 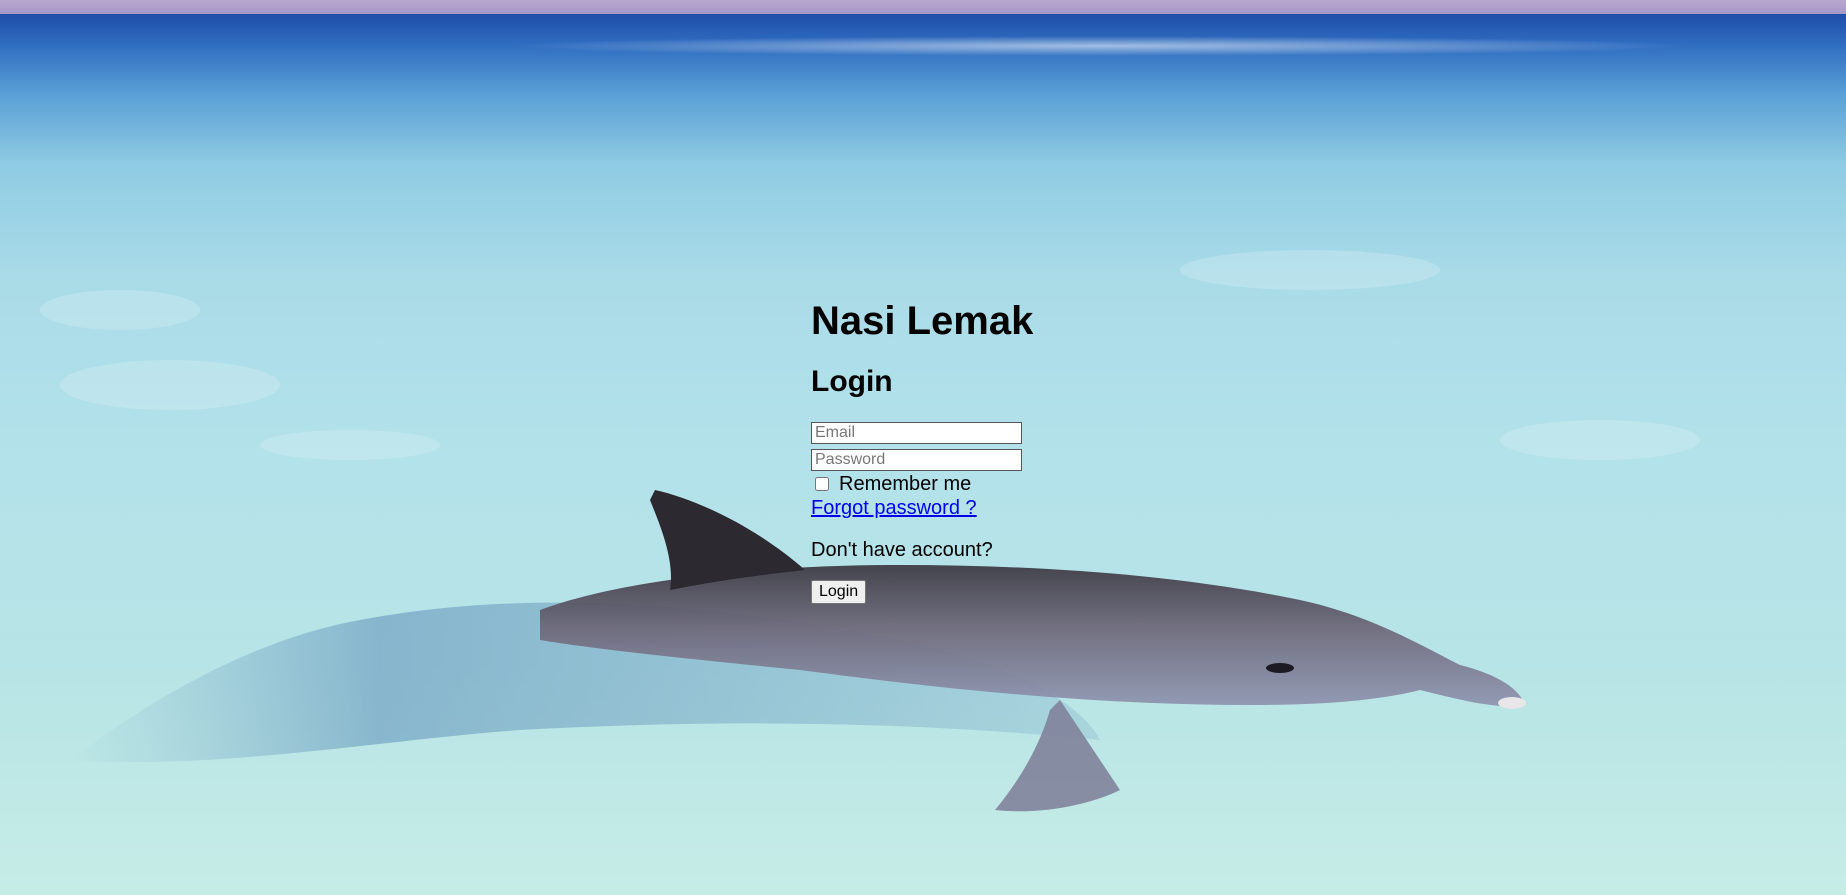 I want to click on password-field, so click(x=916, y=460).